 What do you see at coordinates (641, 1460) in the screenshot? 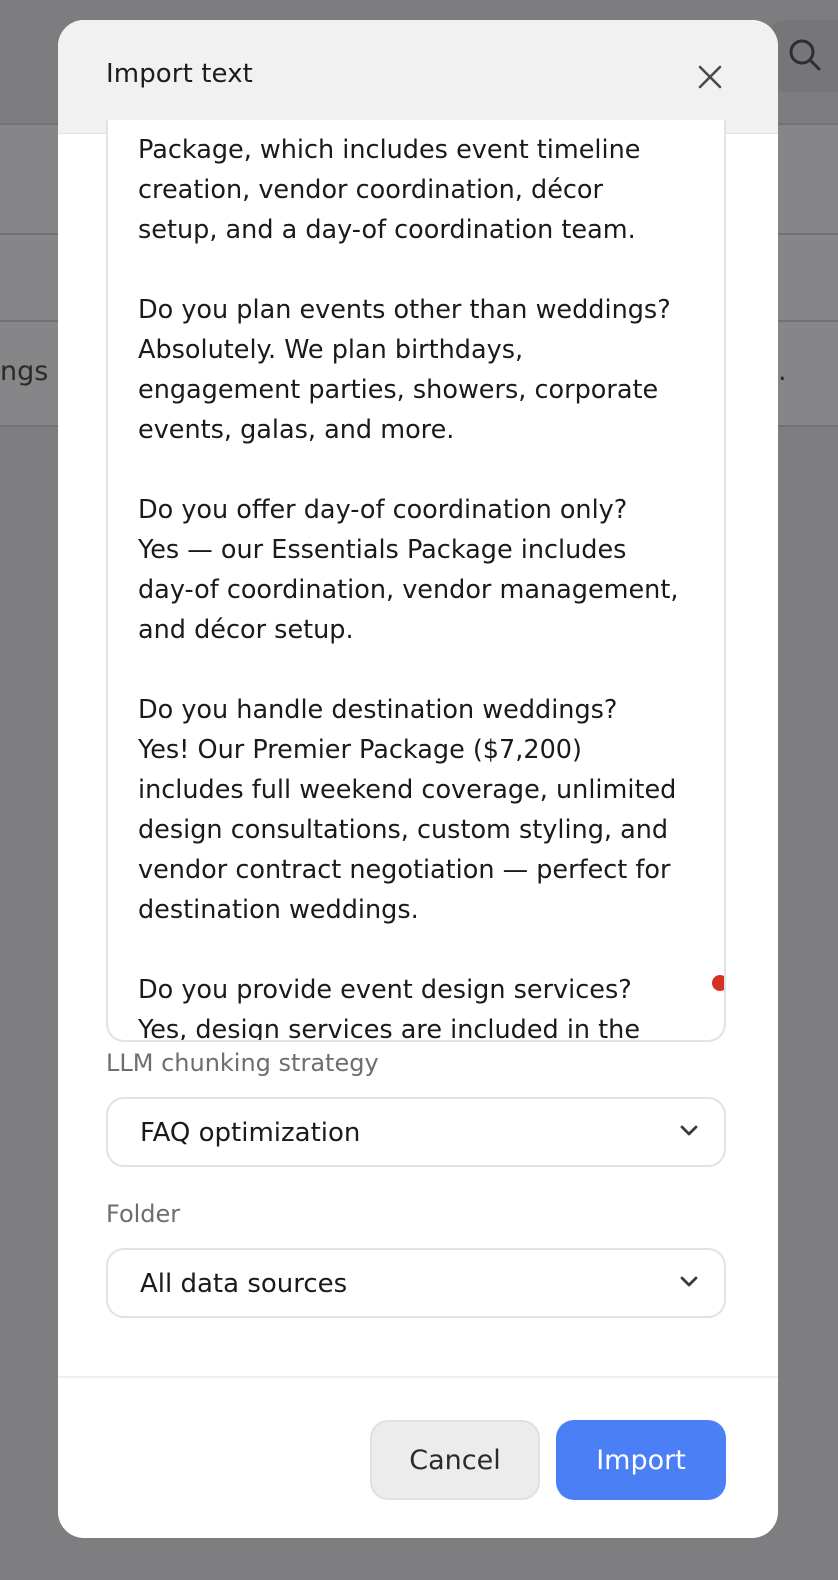
I see `import-button: Import` at bounding box center [641, 1460].